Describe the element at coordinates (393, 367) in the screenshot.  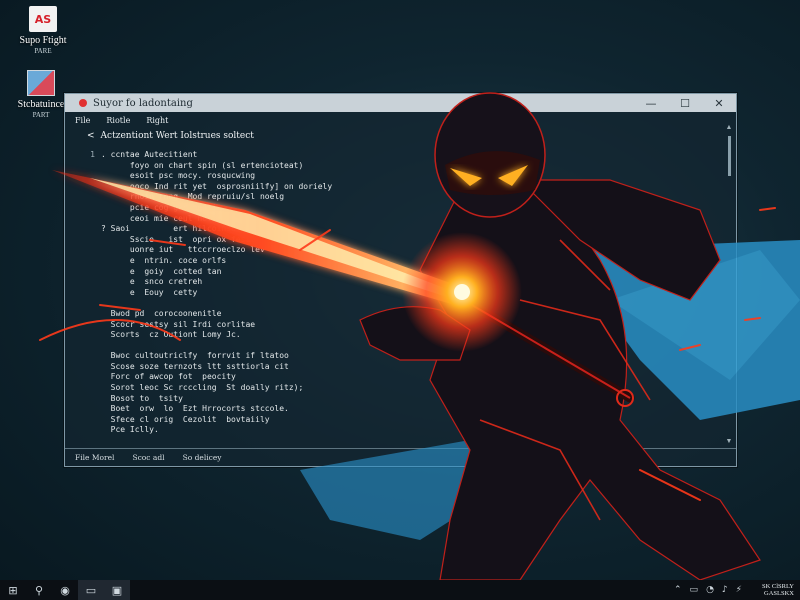
I see `code-line: Scose soze ternzots ltt ssttiorla cit` at that location.